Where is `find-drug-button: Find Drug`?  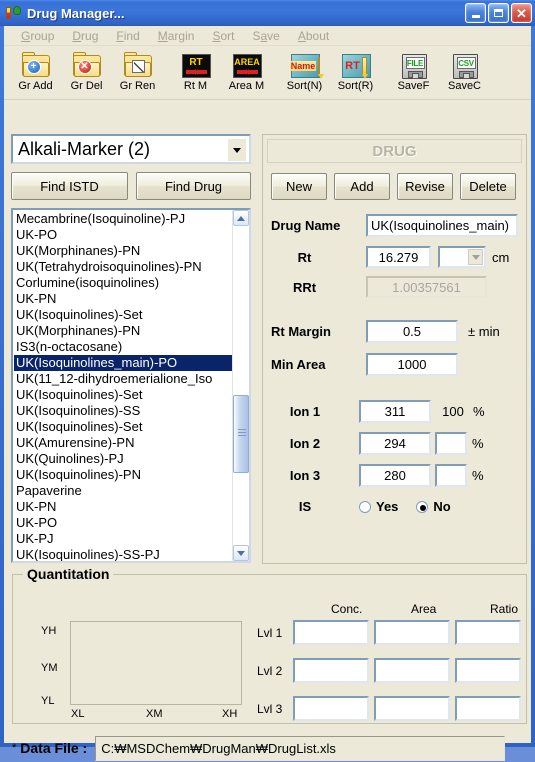 find-drug-button: Find Drug is located at coordinates (193, 186).